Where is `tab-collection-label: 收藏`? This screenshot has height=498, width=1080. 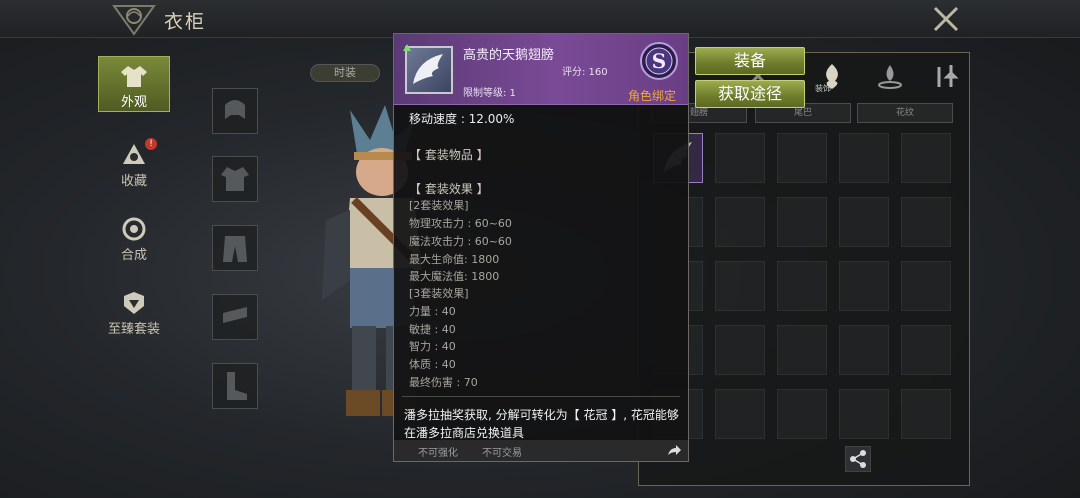
tab-collection-label: 收藏 is located at coordinates (133, 181).